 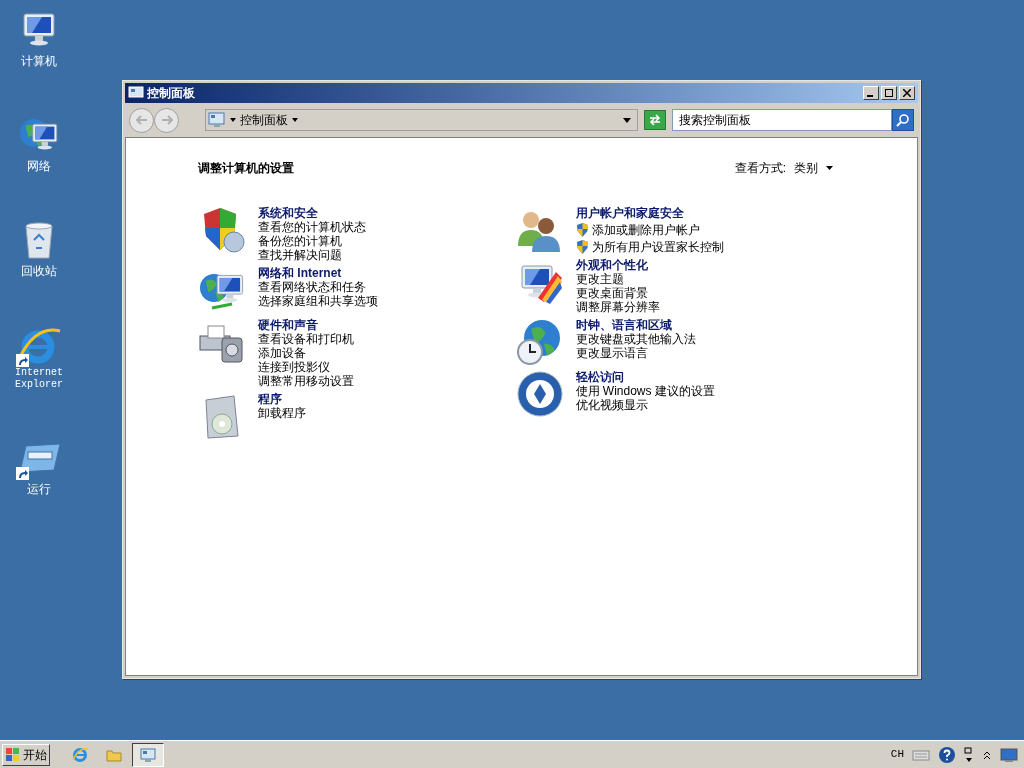 What do you see at coordinates (282, 413) in the screenshot?
I see `task-link: 卸载程序` at bounding box center [282, 413].